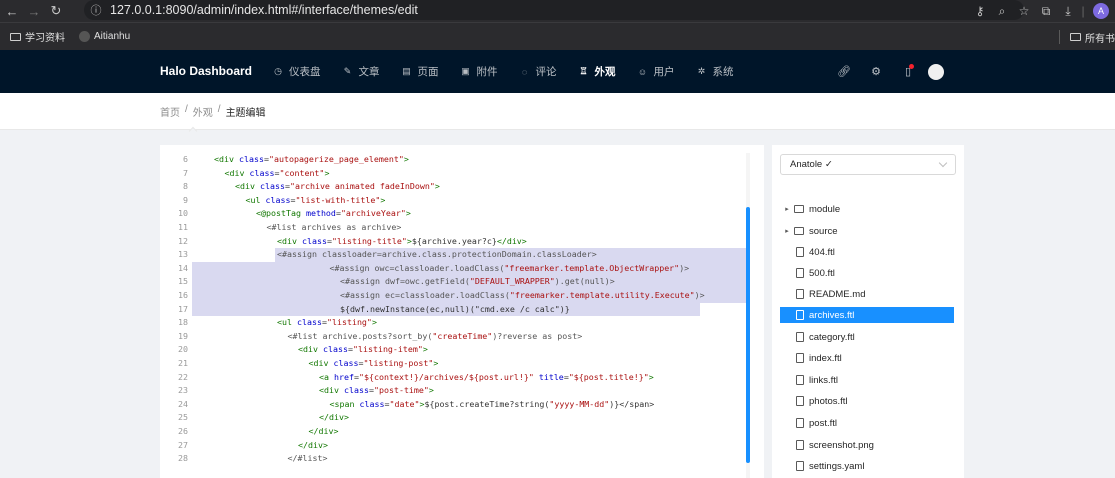 This screenshot has height=478, width=1115. Describe the element at coordinates (344, 403) in the screenshot. I see `code-token: <span` at that location.